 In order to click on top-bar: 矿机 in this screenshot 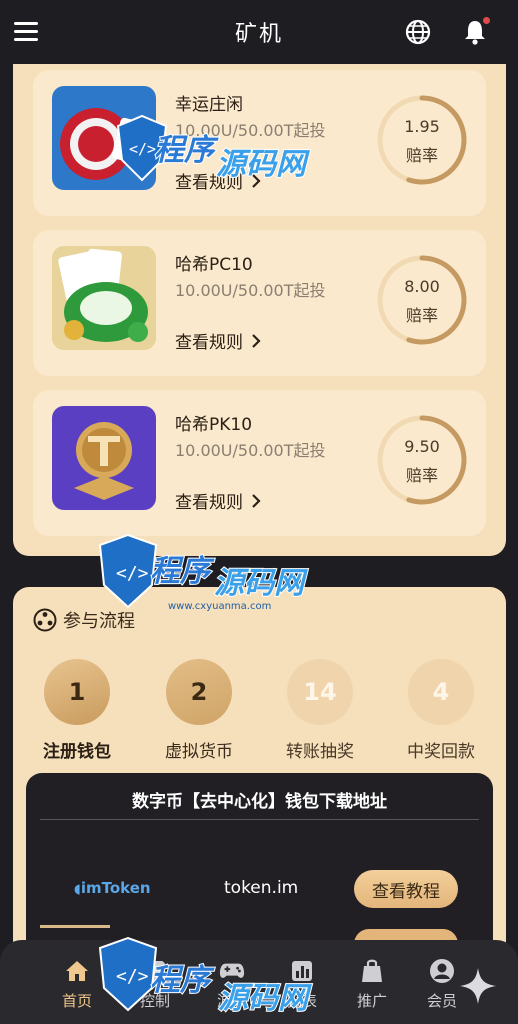, I will do `click(259, 32)`.